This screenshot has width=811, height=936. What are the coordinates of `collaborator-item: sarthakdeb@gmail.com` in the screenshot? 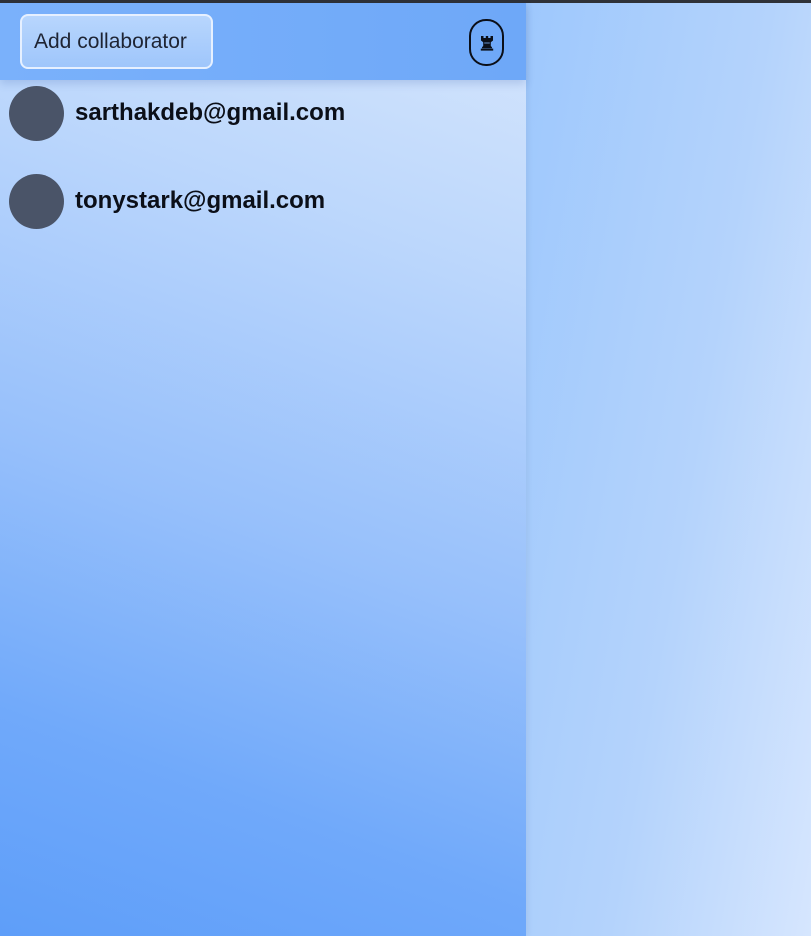 It's located at (263, 127).